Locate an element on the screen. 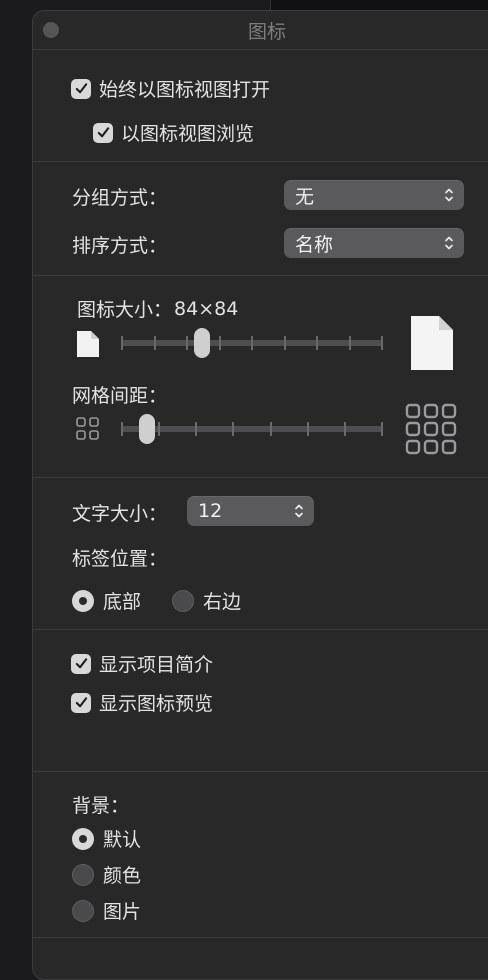  background-label: 背景： is located at coordinates (101, 806).